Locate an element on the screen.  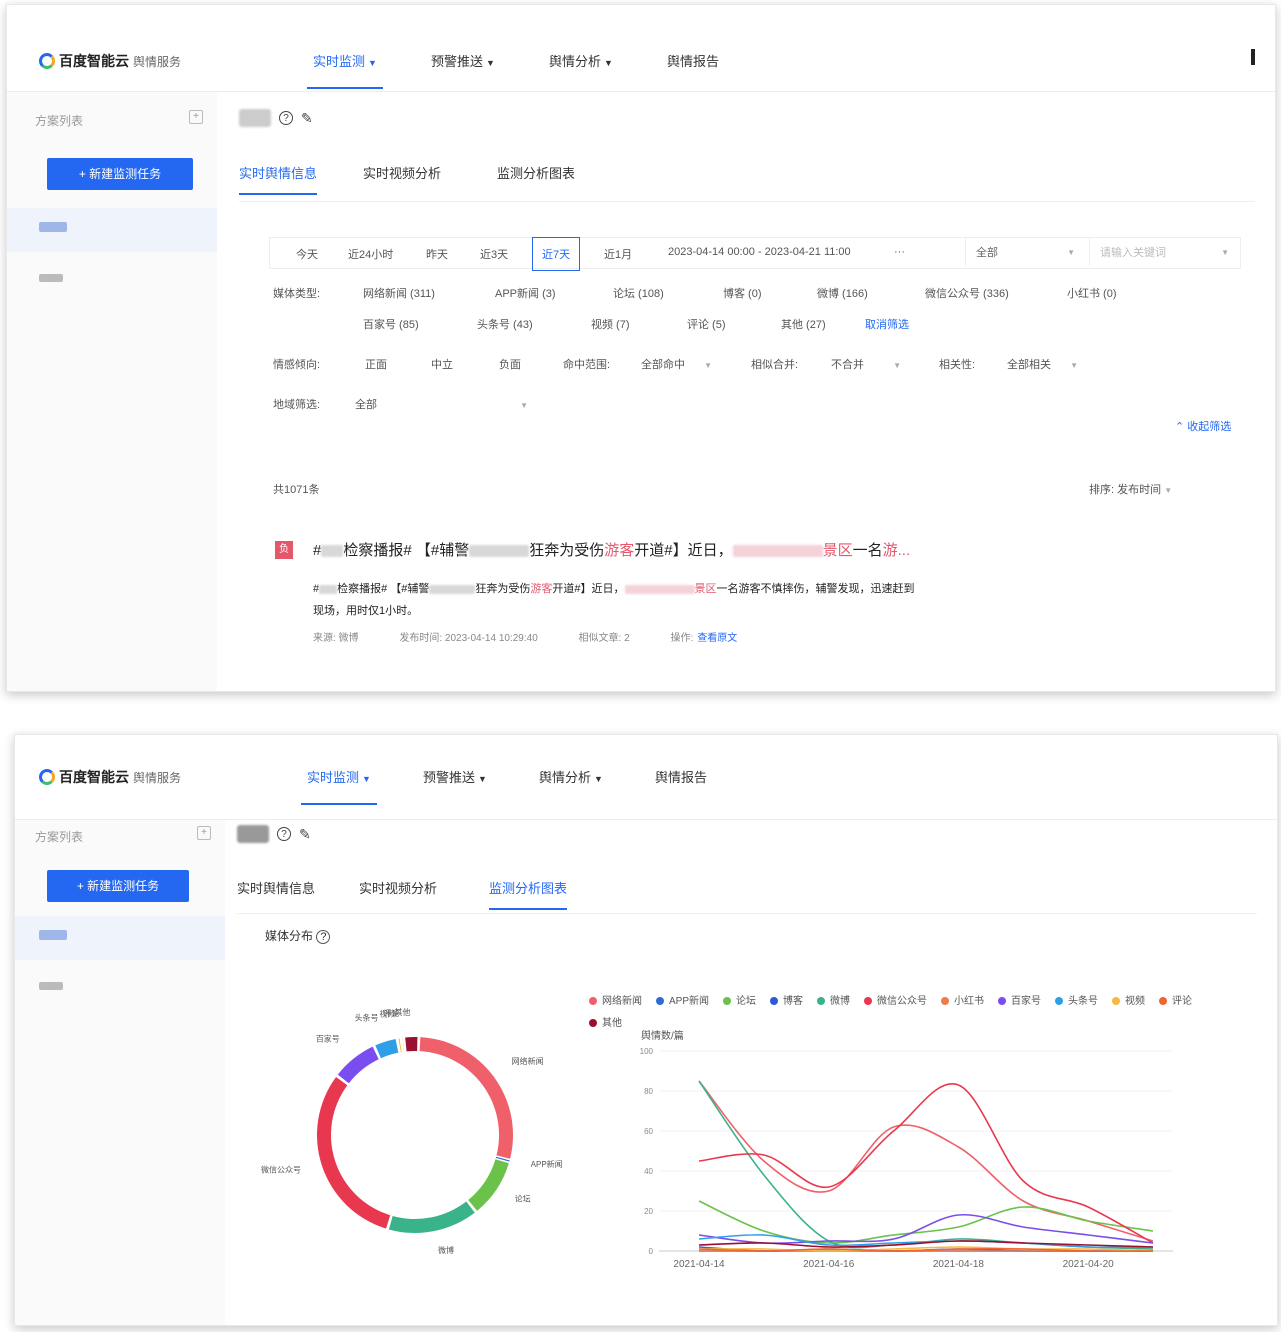
collapse-filter-link: ⌃ 收起筛选 is located at coordinates (1203, 426).